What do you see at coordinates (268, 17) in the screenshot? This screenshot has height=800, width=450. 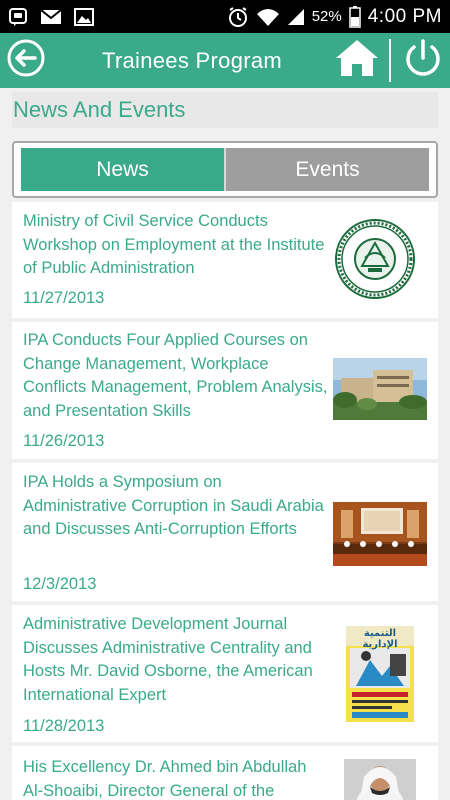 I see `wifi-icon` at bounding box center [268, 17].